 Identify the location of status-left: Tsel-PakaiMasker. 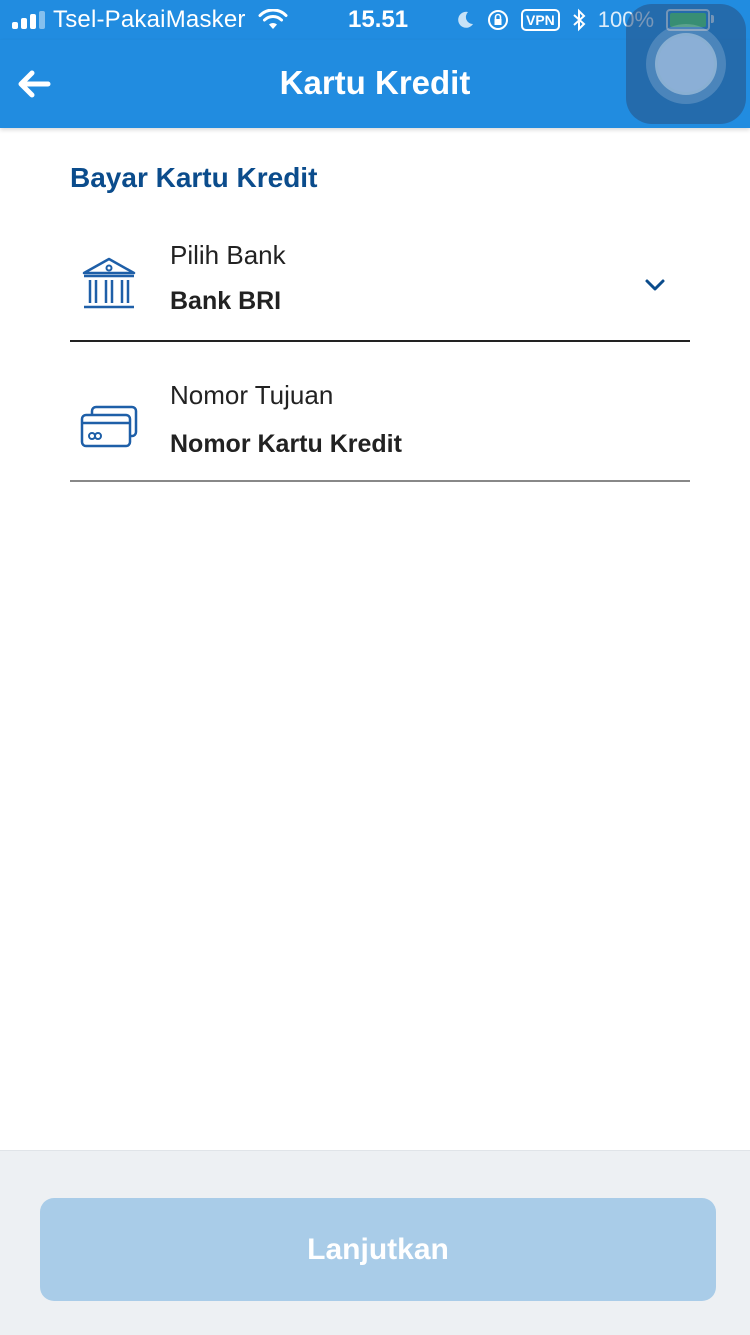
(150, 20).